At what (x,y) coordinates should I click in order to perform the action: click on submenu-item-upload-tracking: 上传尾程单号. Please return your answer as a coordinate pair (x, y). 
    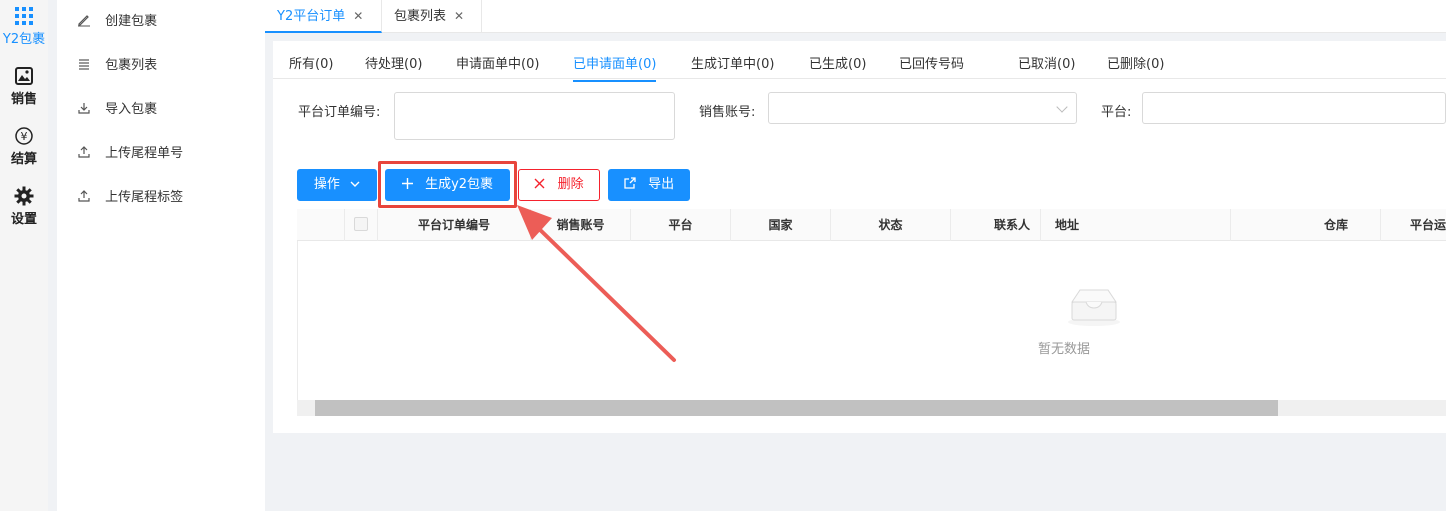
    Looking at the image, I should click on (161, 154).